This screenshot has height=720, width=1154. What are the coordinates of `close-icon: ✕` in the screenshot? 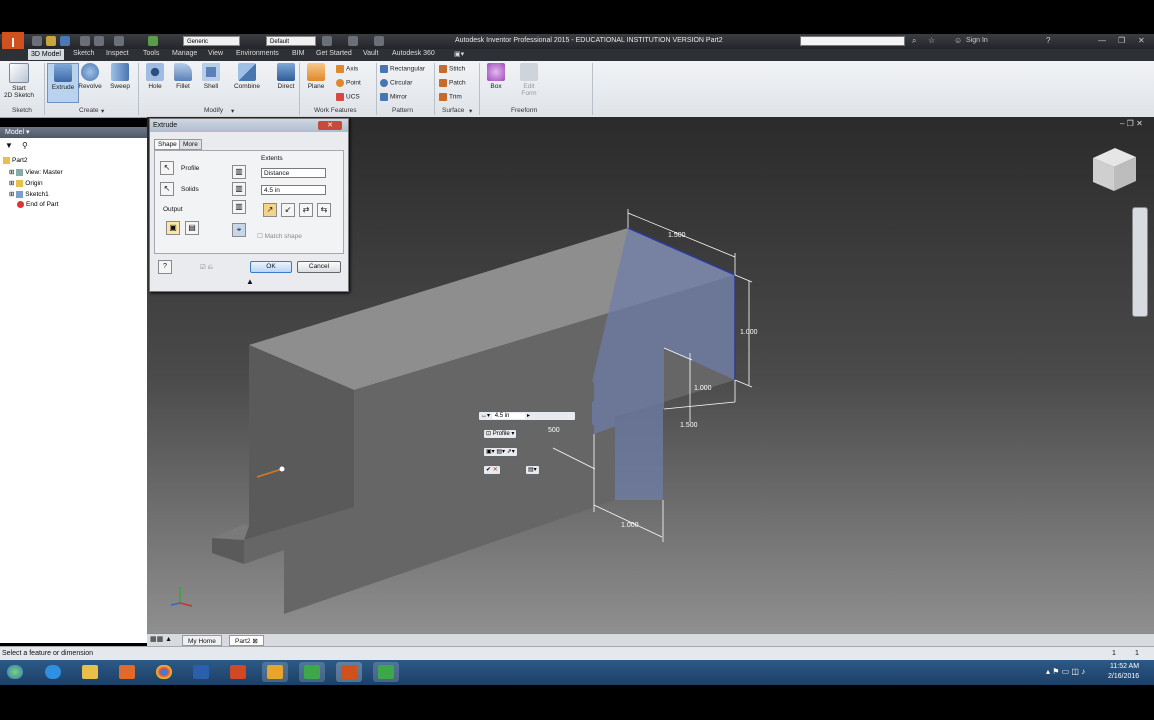 It's located at (1141, 41).